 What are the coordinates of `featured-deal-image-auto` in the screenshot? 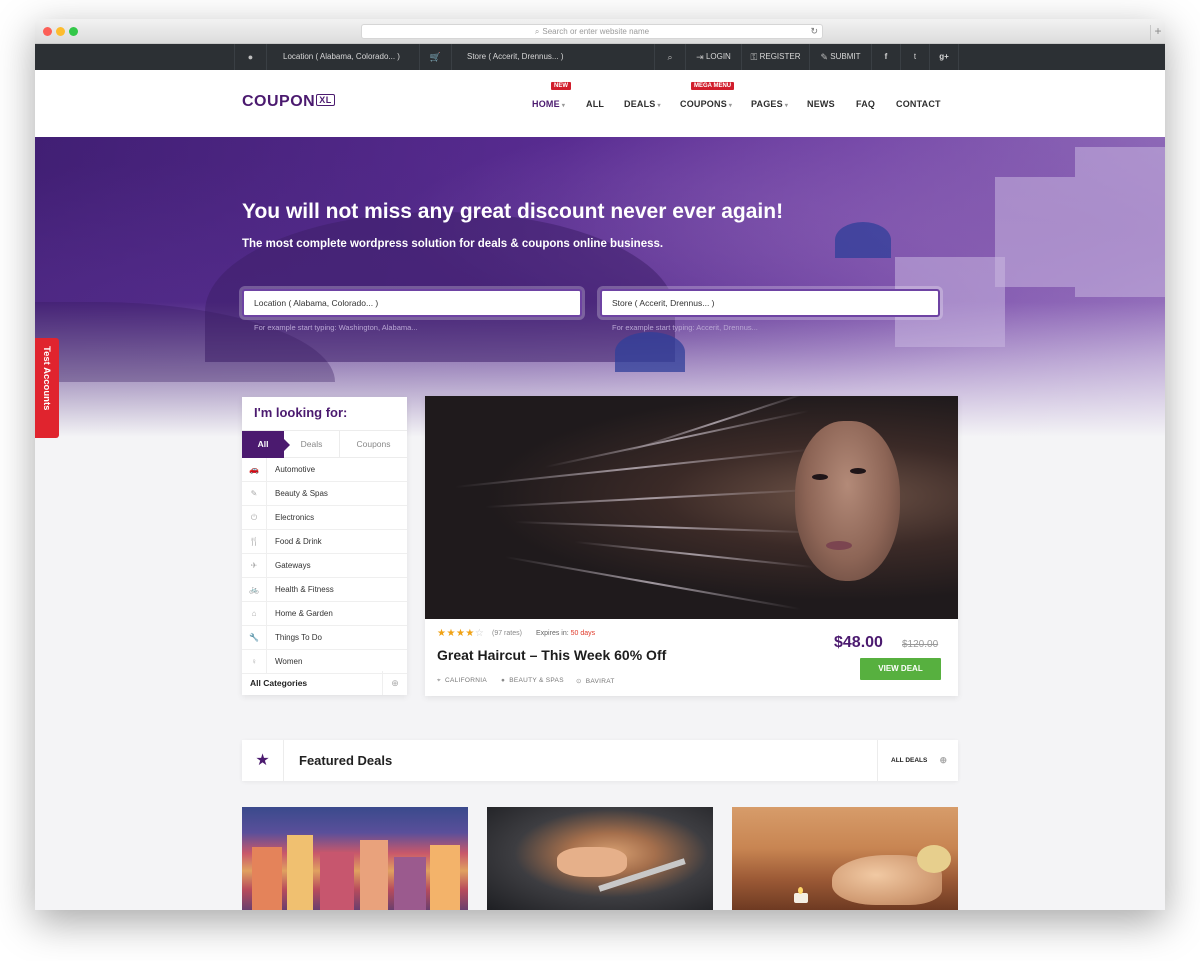 It's located at (600, 858).